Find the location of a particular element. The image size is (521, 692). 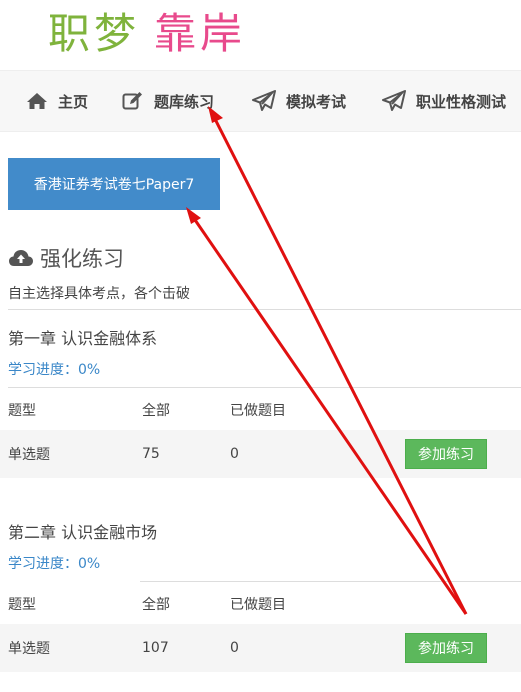

section-heading: 强化练习 is located at coordinates (66, 258).